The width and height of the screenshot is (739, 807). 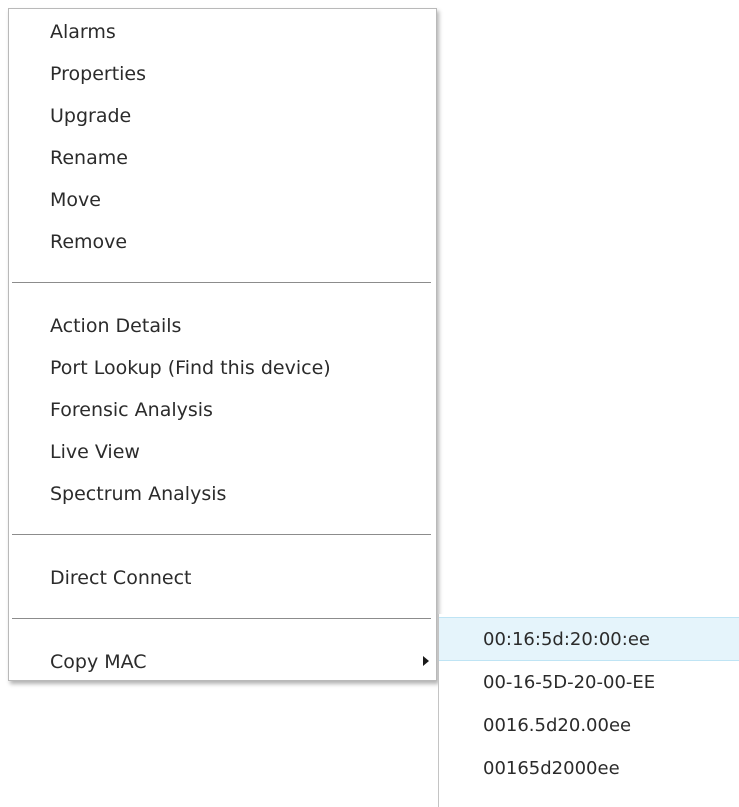 I want to click on menu-item-properties: Properties, so click(x=222, y=74).